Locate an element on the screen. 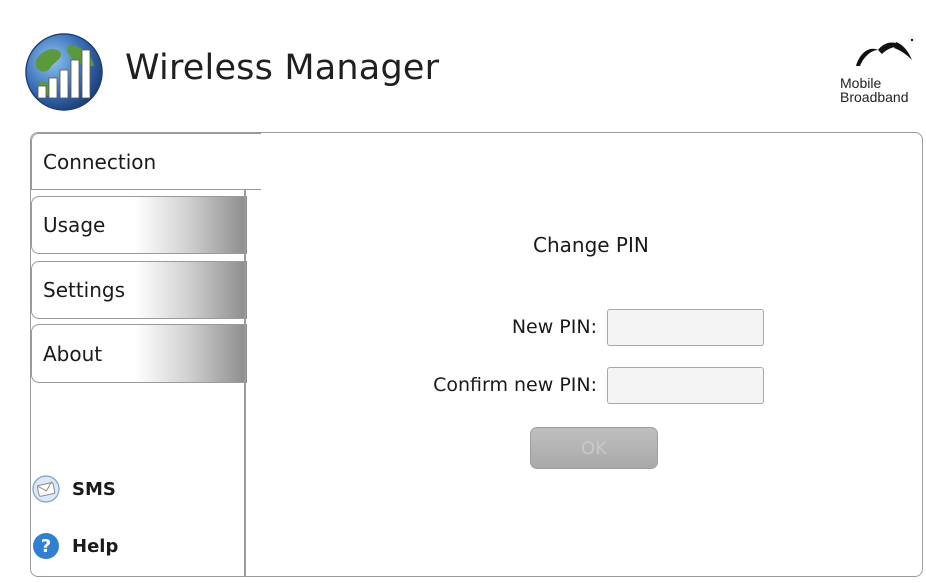  confirm-pin-label: Confirm new PIN: is located at coordinates (515, 385).